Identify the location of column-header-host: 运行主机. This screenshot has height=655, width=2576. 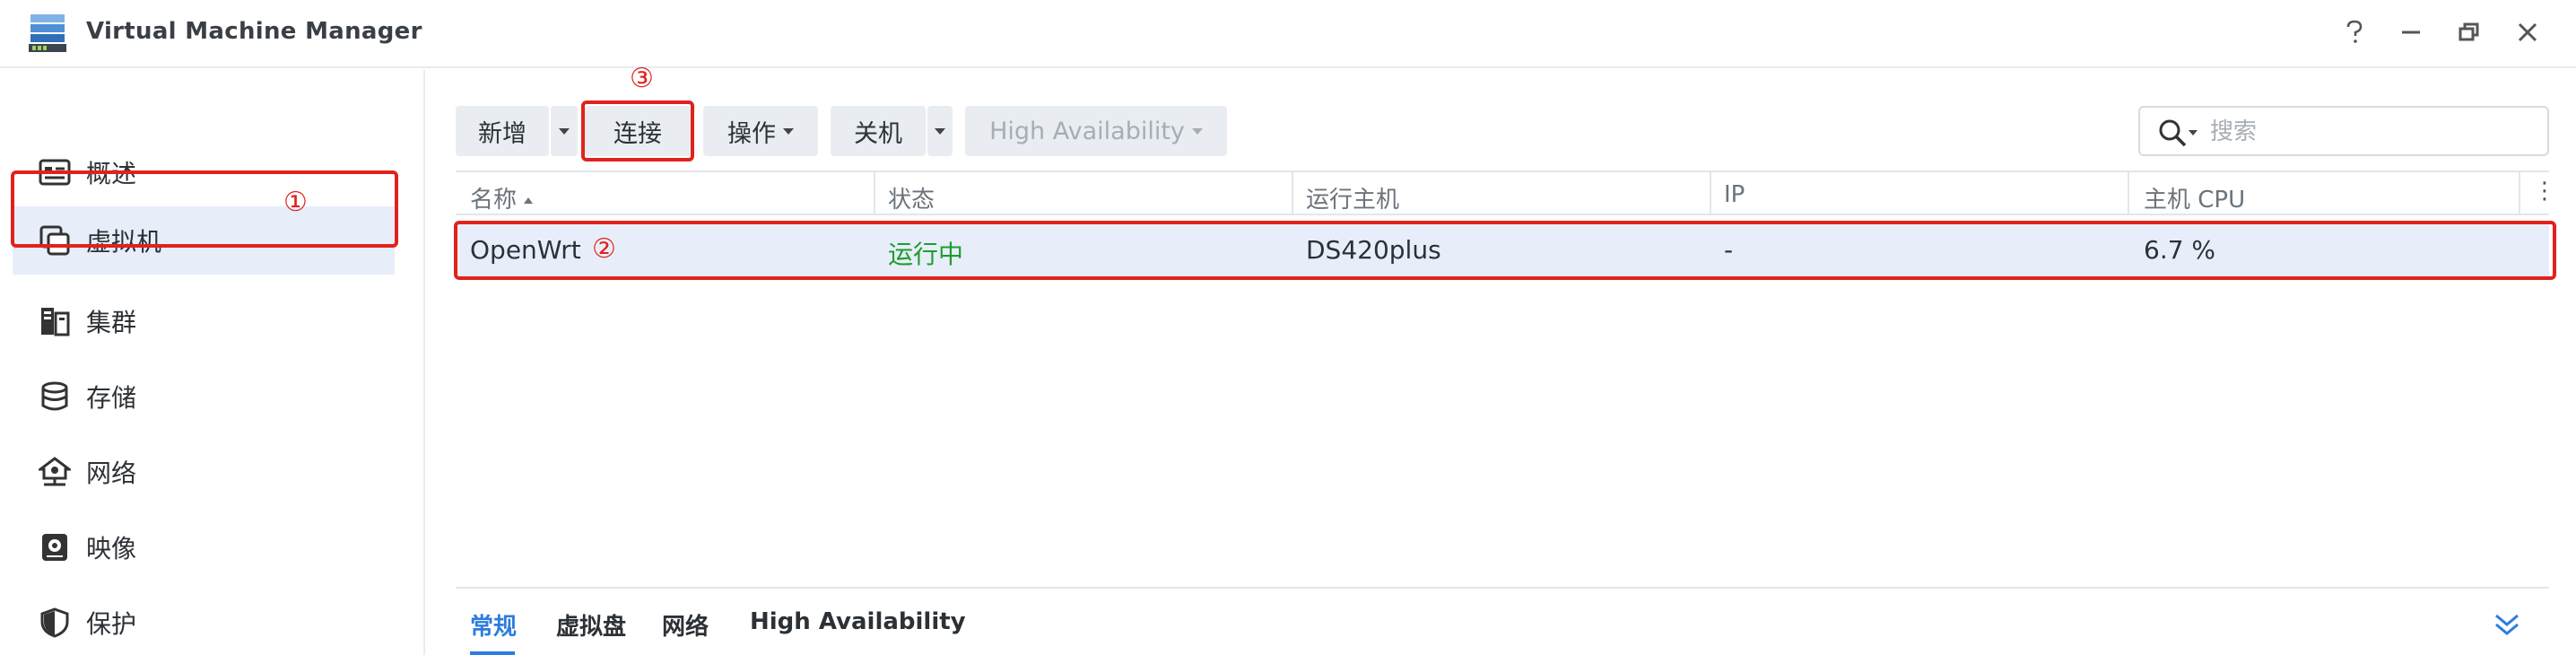
(1352, 197).